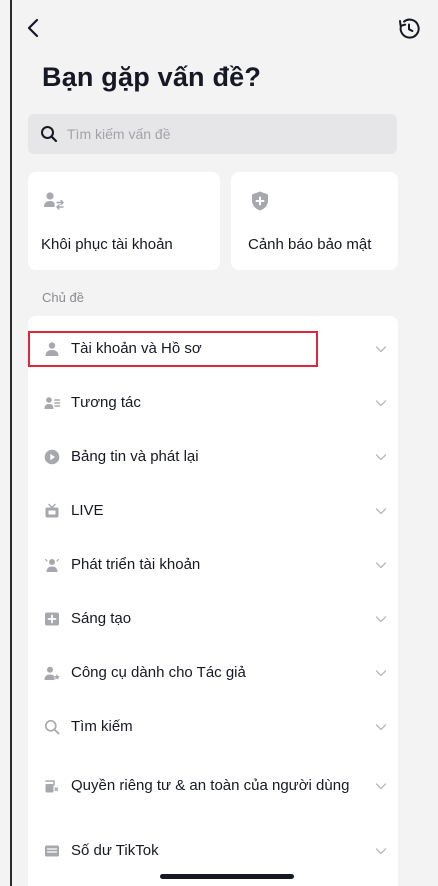 Image resolution: width=438 pixels, height=886 pixels. I want to click on quick-cards: Khôi phục tài khoản Cảnh báo bảo mật, so click(213, 221).